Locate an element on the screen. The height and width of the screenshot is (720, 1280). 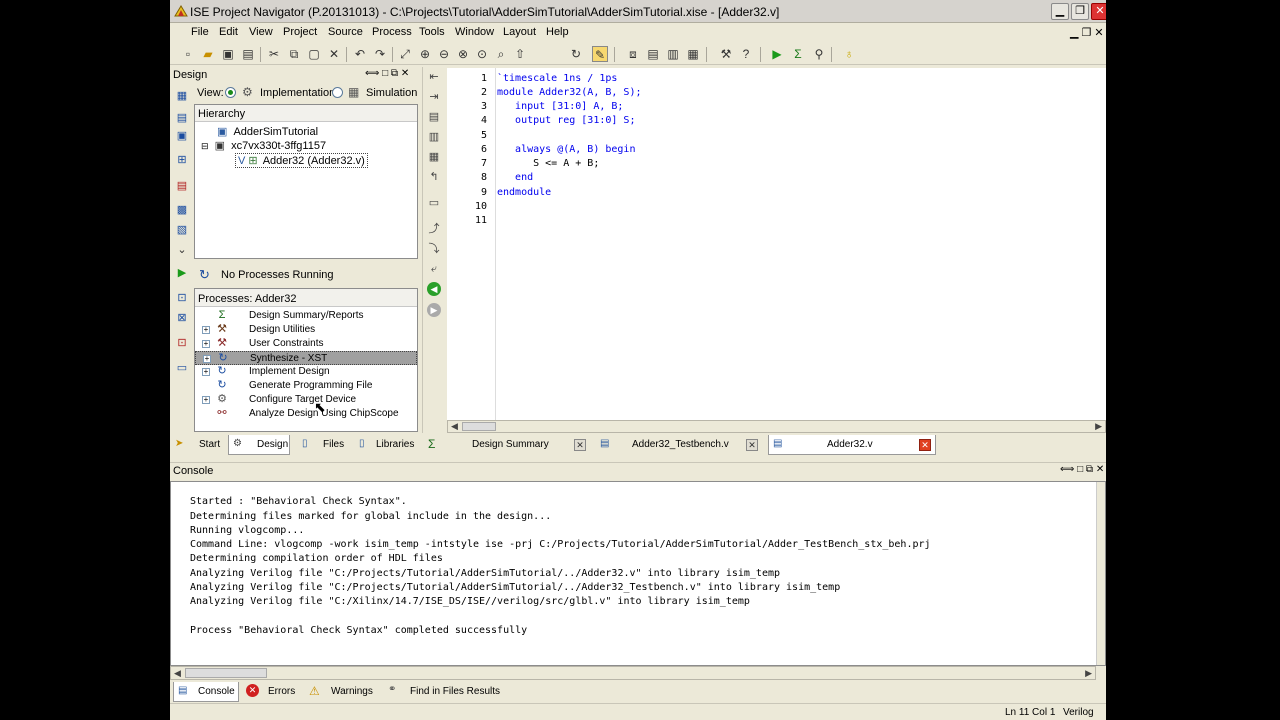
mdi-controls: ▁ ❐ ✕ is located at coordinates (1087, 32).